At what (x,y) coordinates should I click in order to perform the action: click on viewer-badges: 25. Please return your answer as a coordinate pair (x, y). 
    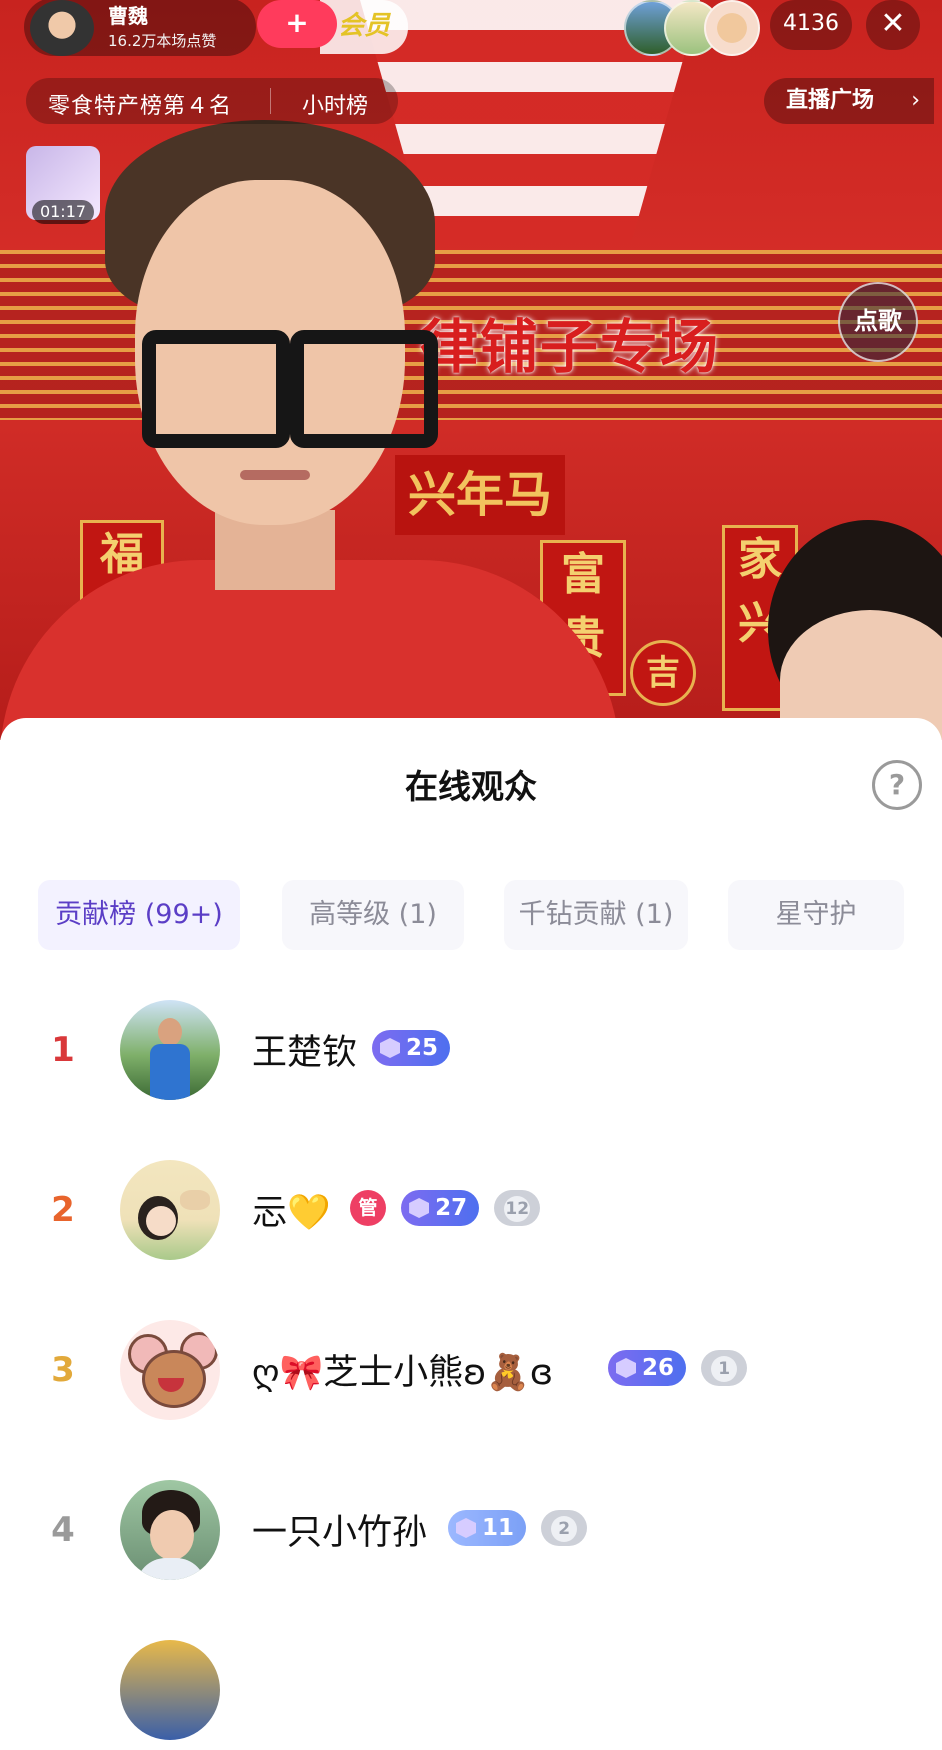
    Looking at the image, I should click on (416, 1050).